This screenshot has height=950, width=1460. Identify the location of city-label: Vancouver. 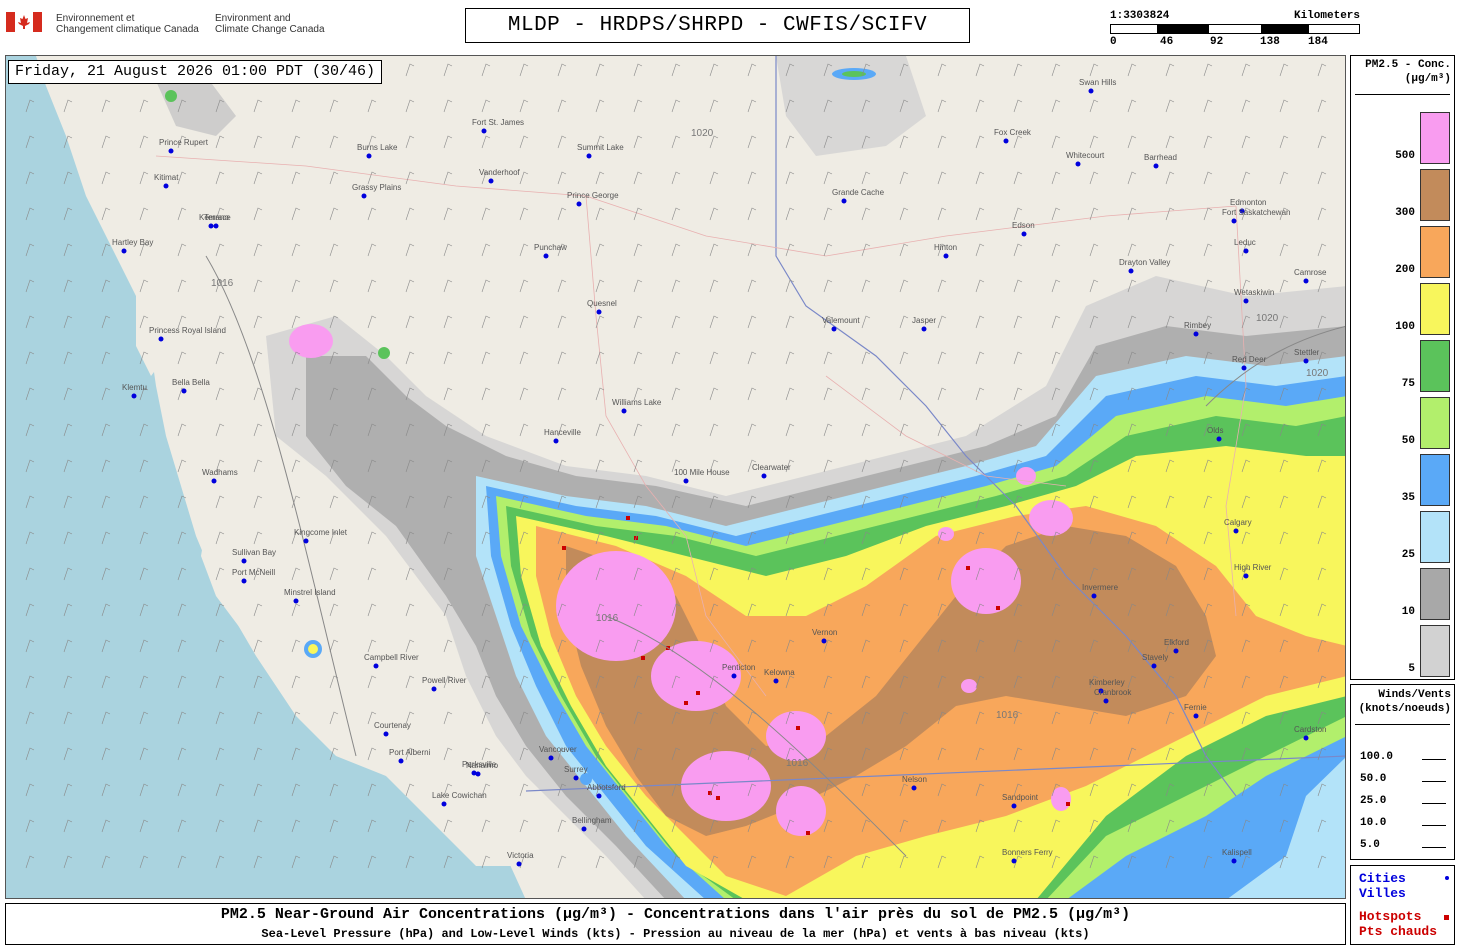
(558, 749).